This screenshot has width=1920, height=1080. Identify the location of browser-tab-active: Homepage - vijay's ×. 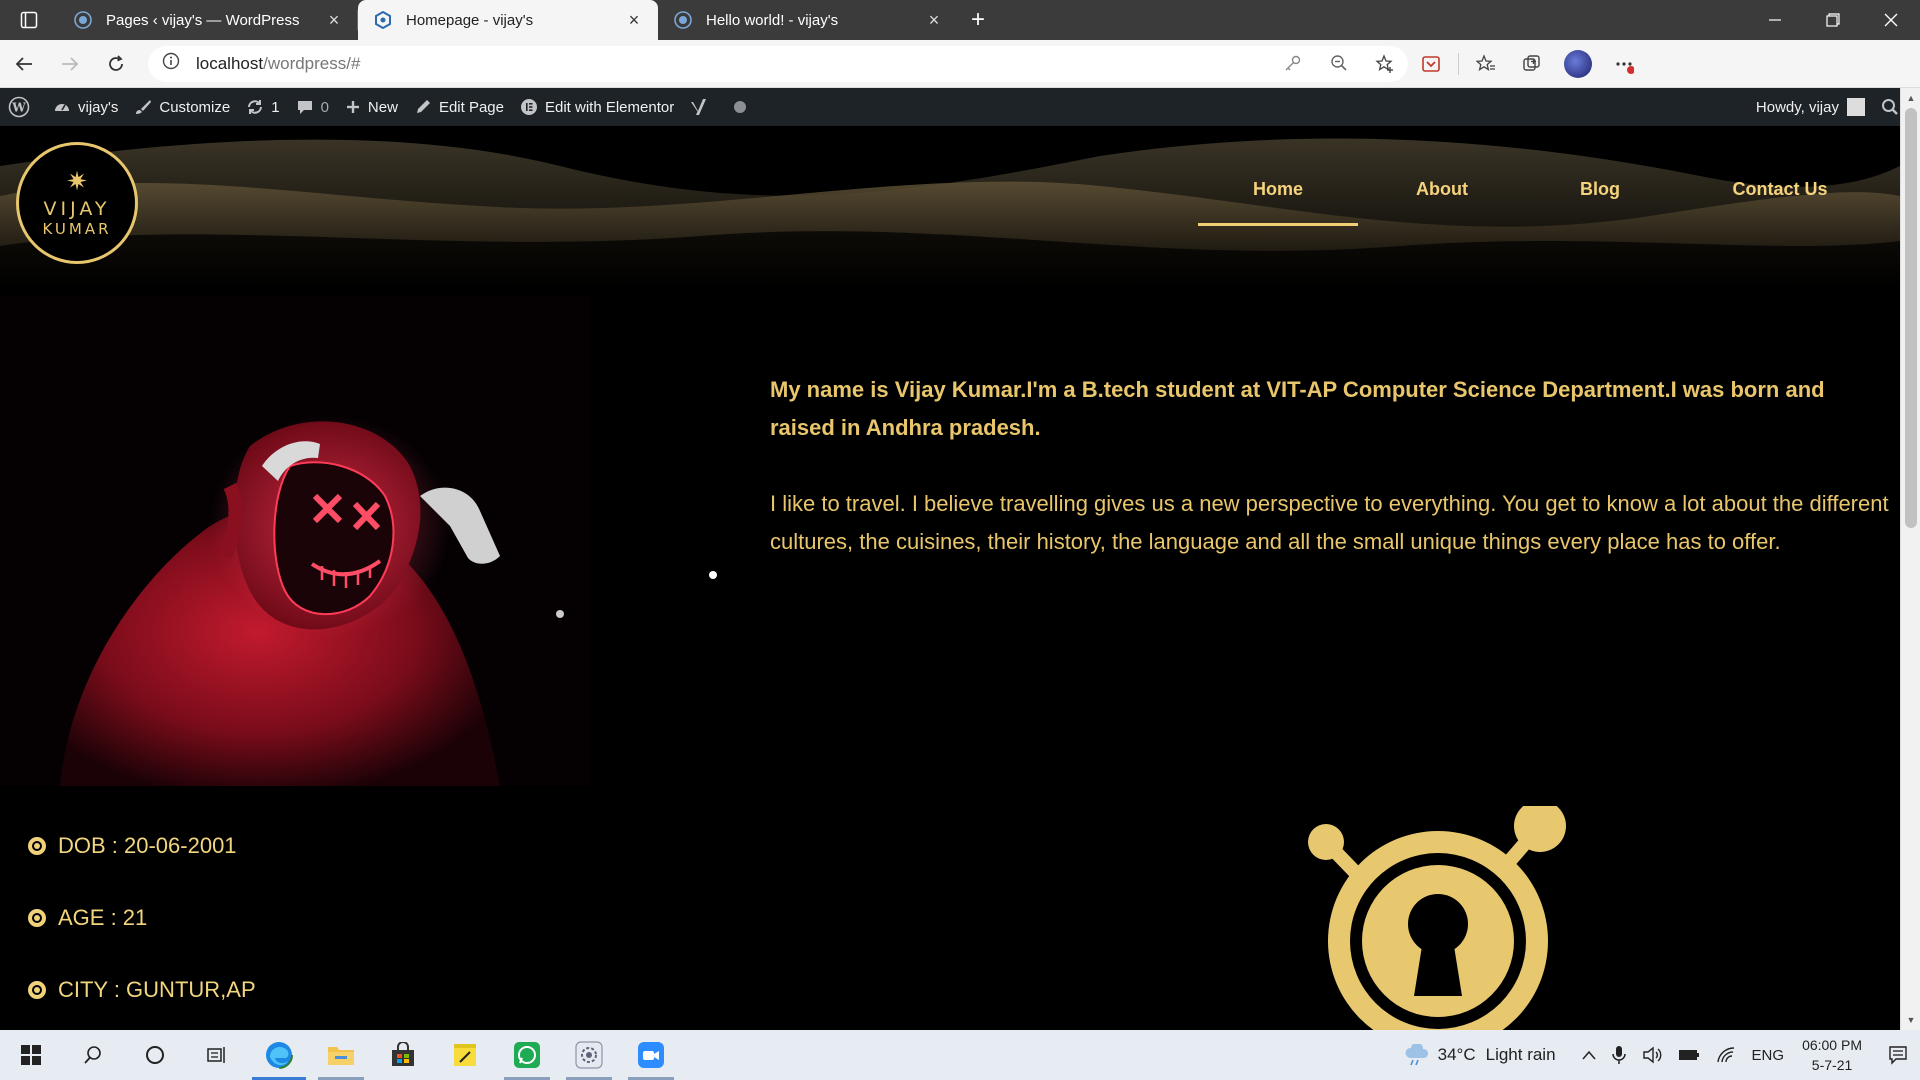
(508, 20).